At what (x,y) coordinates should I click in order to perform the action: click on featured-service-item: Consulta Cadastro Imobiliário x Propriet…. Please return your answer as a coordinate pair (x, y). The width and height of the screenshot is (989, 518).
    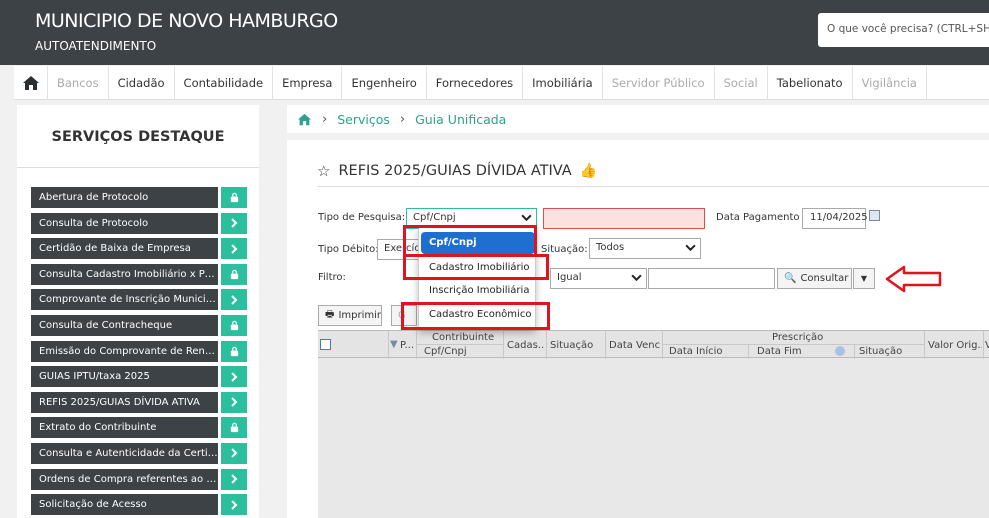
    Looking at the image, I should click on (139, 274).